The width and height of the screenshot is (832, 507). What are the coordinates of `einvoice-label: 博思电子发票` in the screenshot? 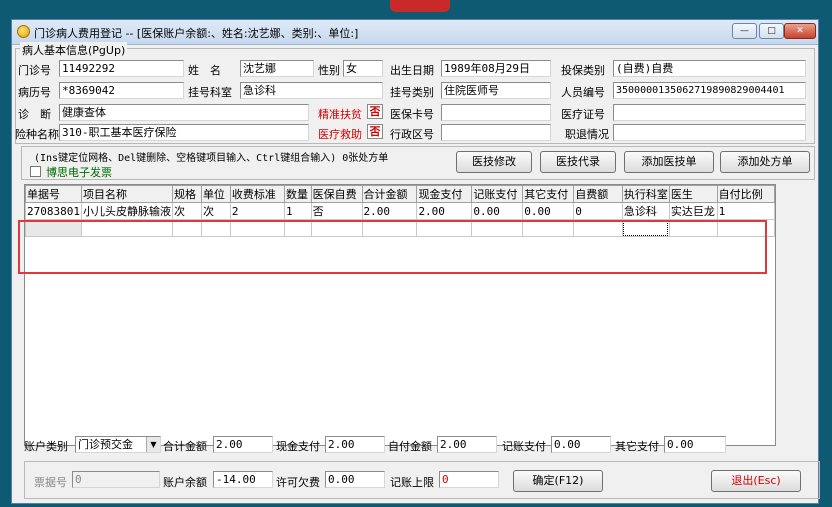 It's located at (79, 172).